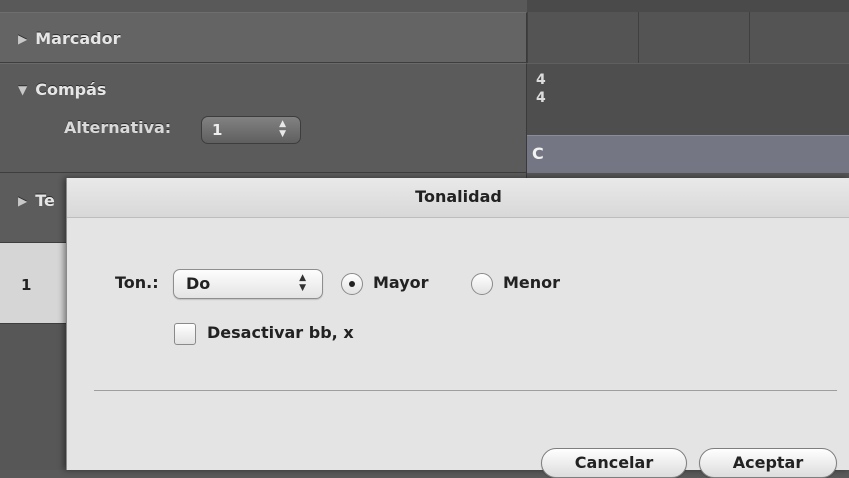 This screenshot has width=849, height=478. What do you see at coordinates (531, 282) in the screenshot?
I see `mode-minor-label: Menor` at bounding box center [531, 282].